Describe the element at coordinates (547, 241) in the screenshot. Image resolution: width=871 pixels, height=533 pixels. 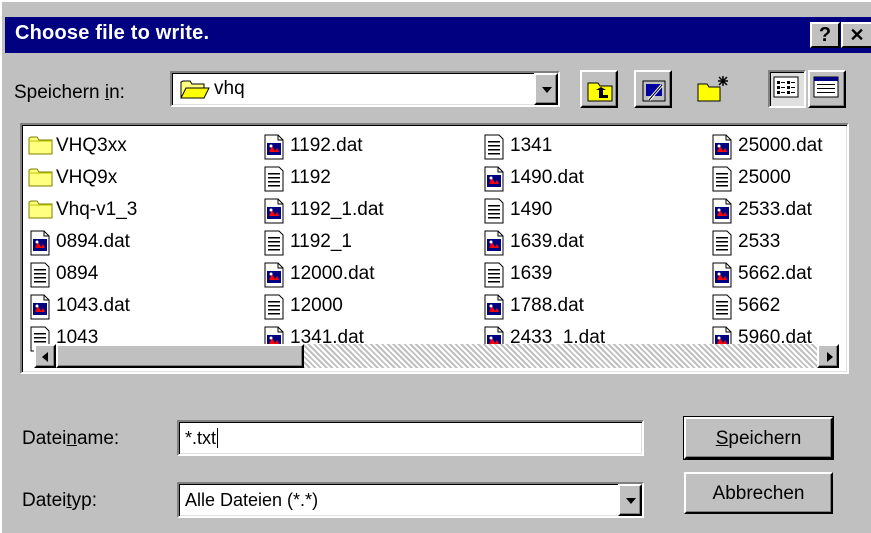
I see `file-name: 1639.dat` at that location.